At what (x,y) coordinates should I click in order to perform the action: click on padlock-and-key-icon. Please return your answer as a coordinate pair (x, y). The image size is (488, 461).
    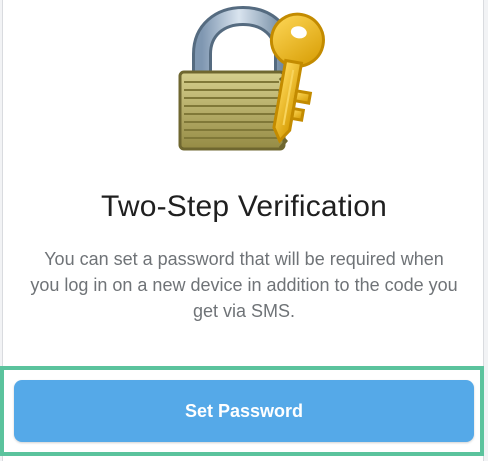
    Looking at the image, I should click on (246, 80).